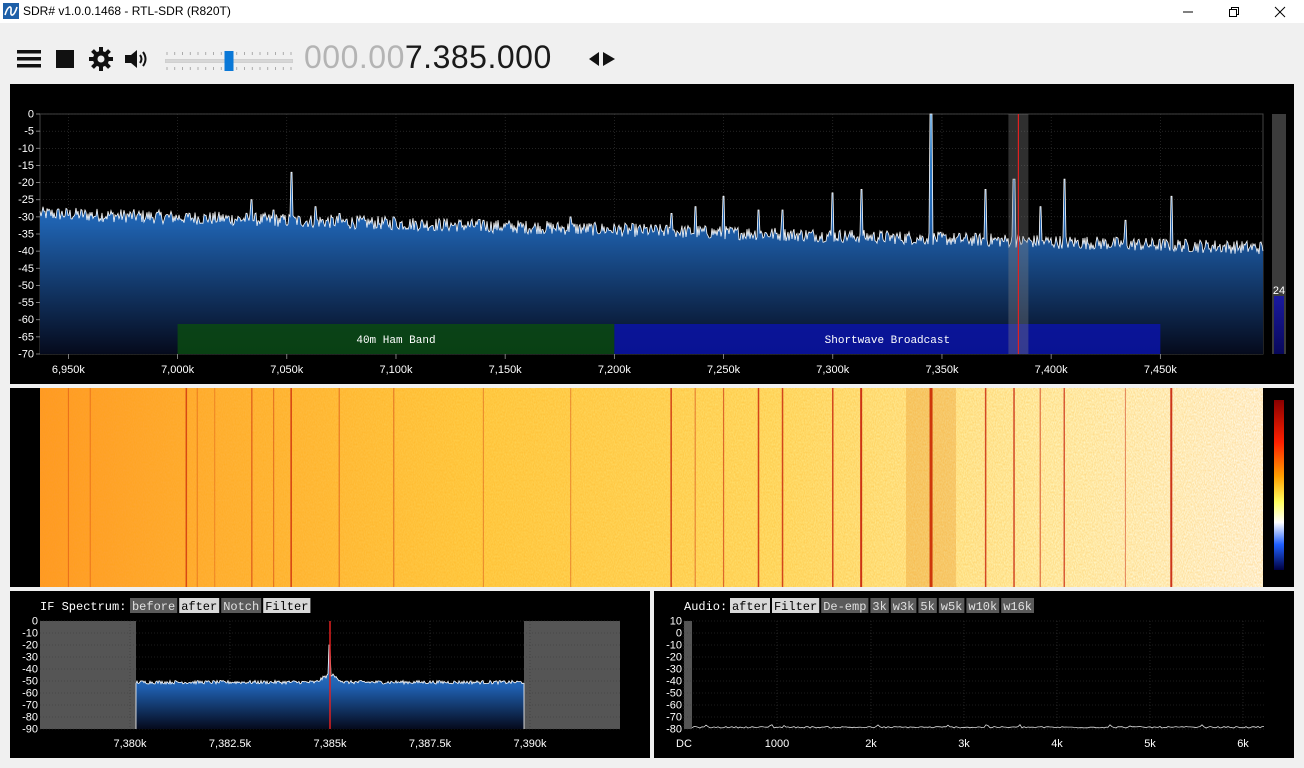  What do you see at coordinates (31, 115) in the screenshot?
I see `db-tick-label: 0` at bounding box center [31, 115].